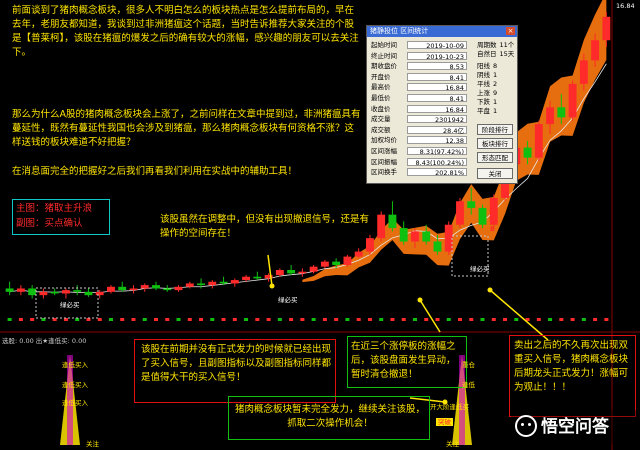  I want to click on side-stat-value: 11个, so click(507, 45).